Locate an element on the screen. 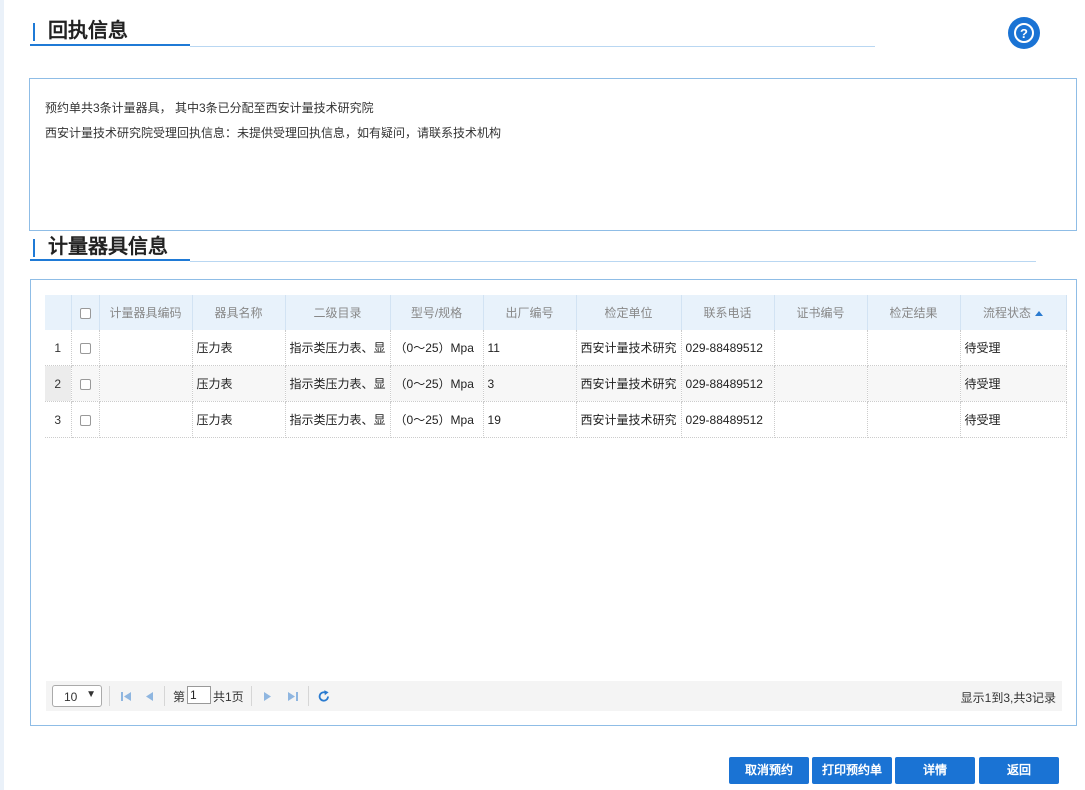  col-header-phone: 联系电话 is located at coordinates (728, 312).